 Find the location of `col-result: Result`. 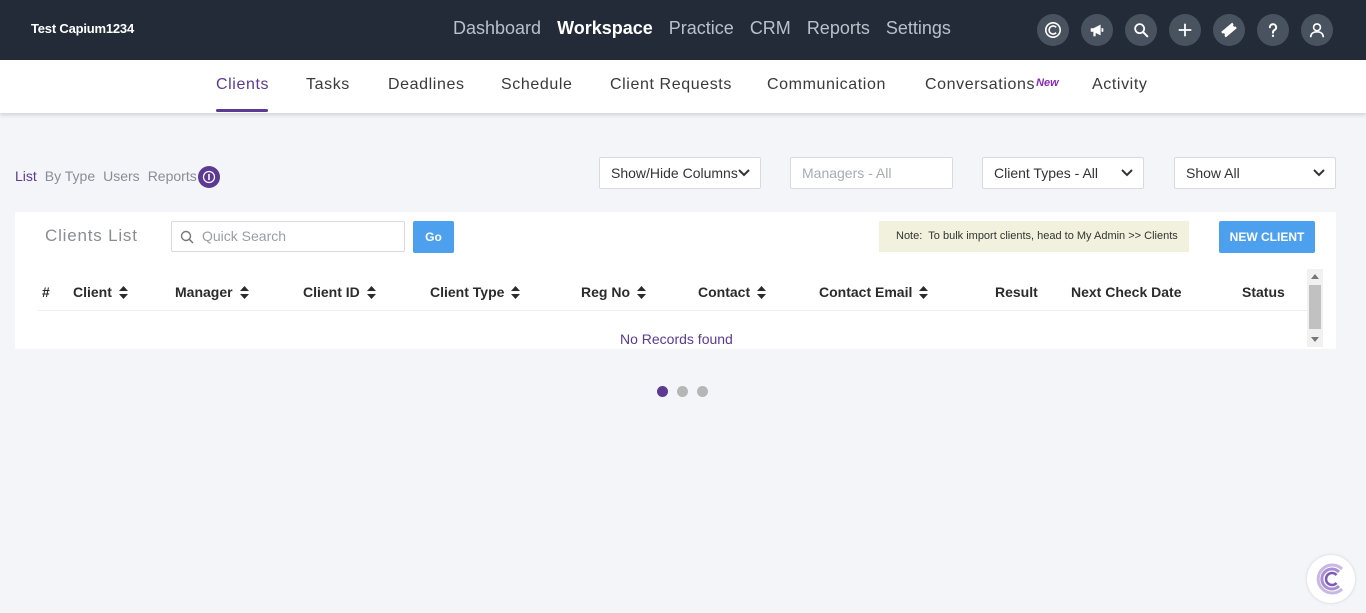

col-result: Result is located at coordinates (1016, 292).